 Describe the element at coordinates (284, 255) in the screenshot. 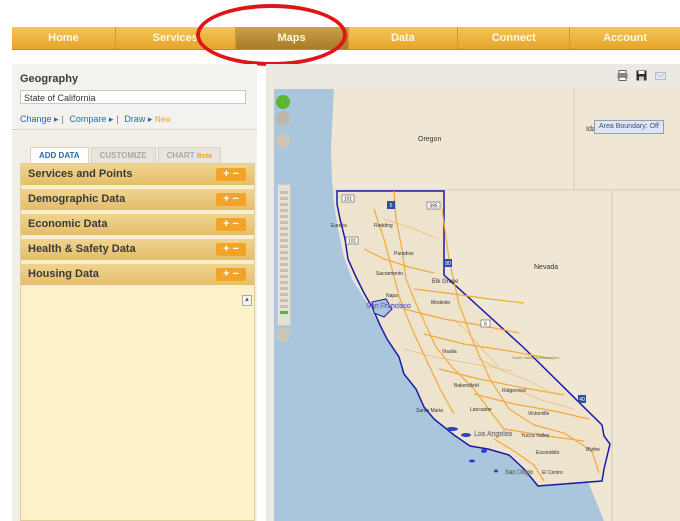

I see `zoom-slider` at that location.